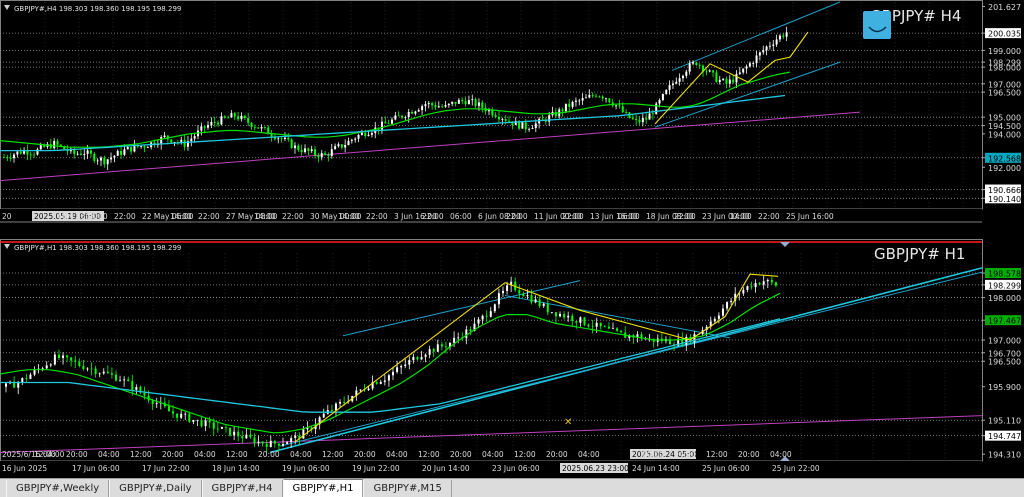 The image size is (1024, 497). I want to click on symbol-period-label: GBPJPY# H1, so click(919, 254).